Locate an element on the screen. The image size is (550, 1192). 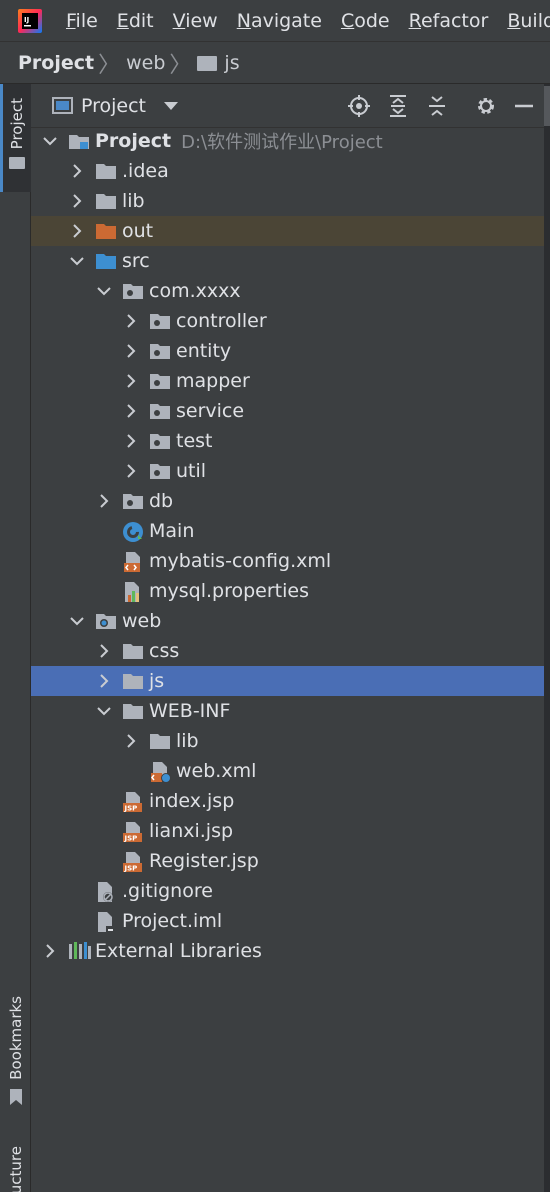
tree-node-lianxi-jsp: JSP lianxi.jsp is located at coordinates (287, 831).